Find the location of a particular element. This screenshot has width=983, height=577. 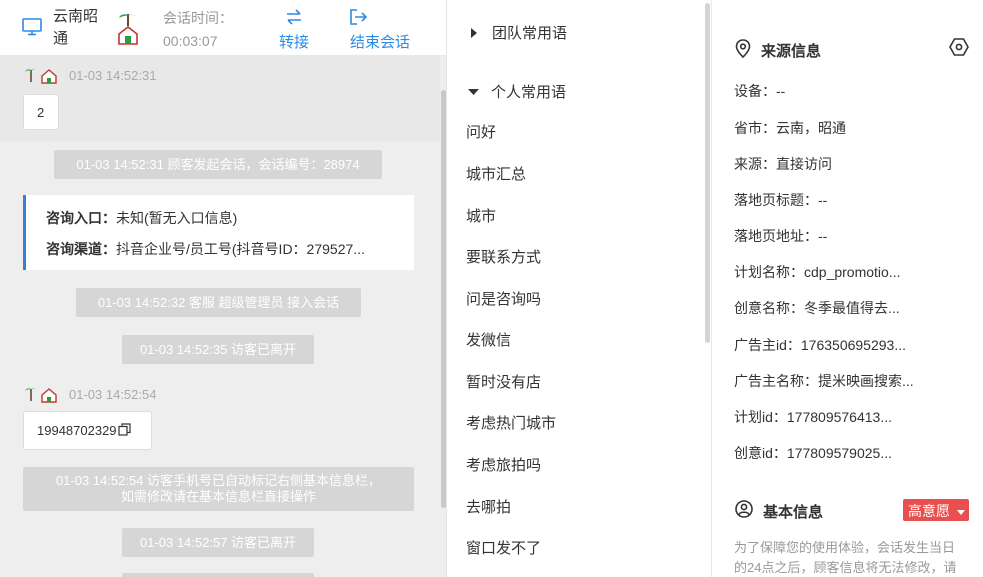

copy-icon is located at coordinates (124, 432).